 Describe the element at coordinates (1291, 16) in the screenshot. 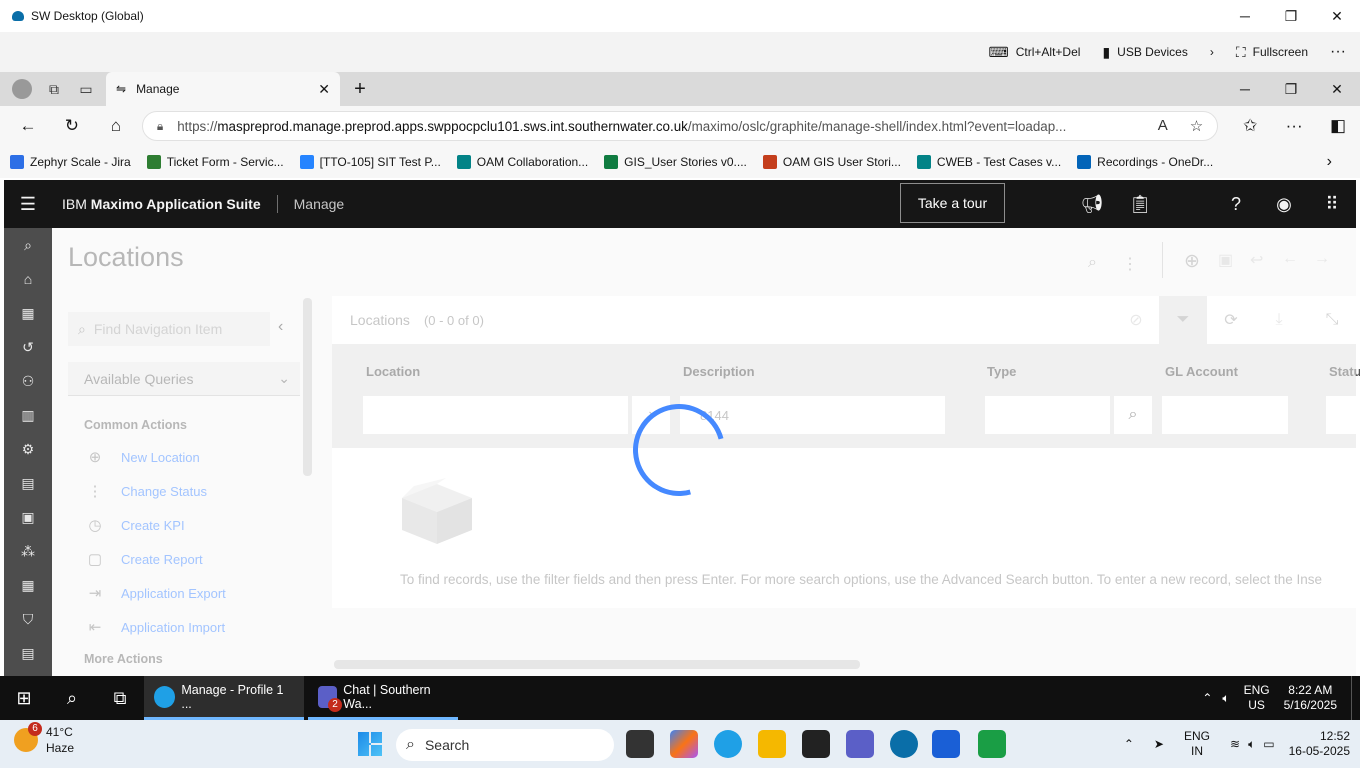

I see `restore-button: ❐` at that location.